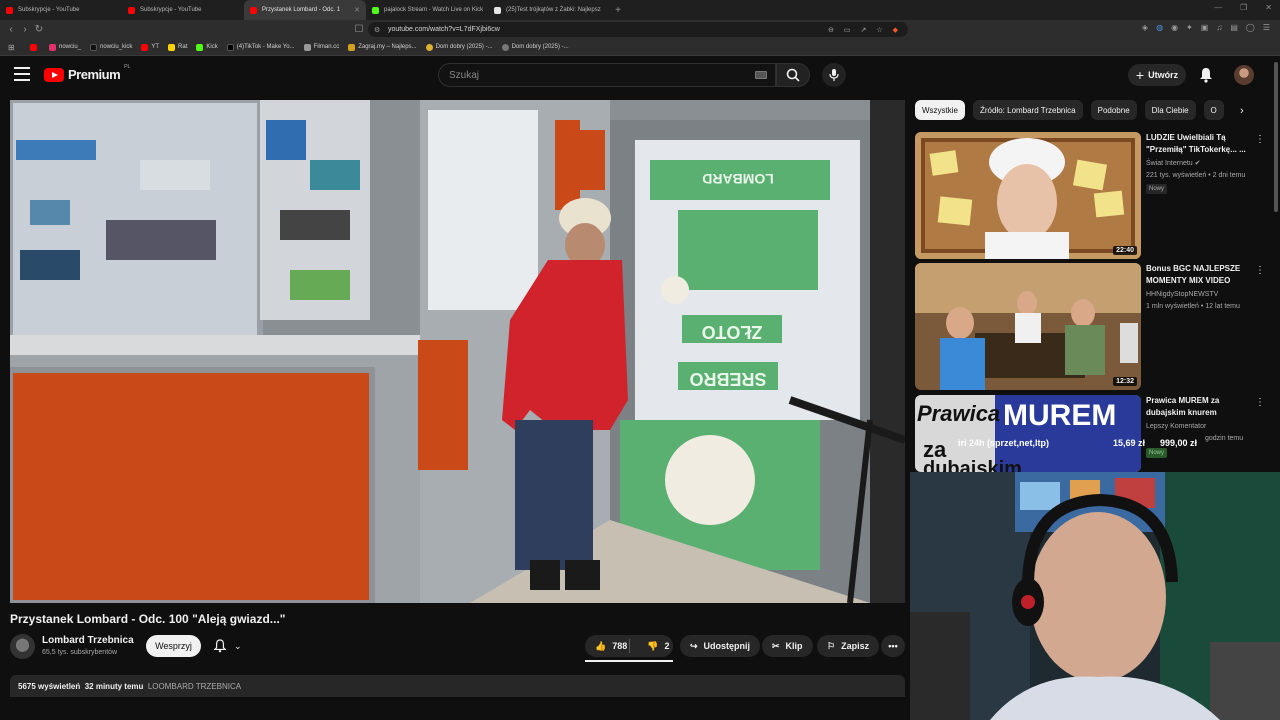 Image resolution: width=1280 pixels, height=720 pixels. Describe the element at coordinates (879, 30) in the screenshot. I see `star-icon: ☆` at that location.